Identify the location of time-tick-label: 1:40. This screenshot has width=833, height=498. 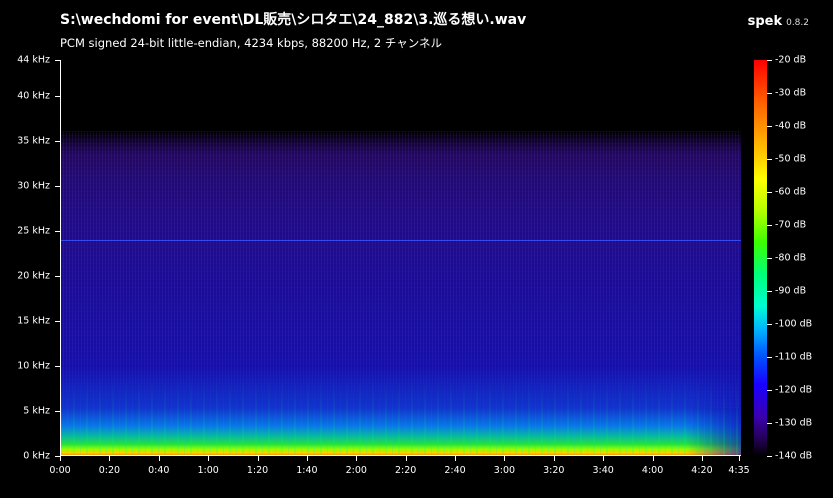
(307, 470).